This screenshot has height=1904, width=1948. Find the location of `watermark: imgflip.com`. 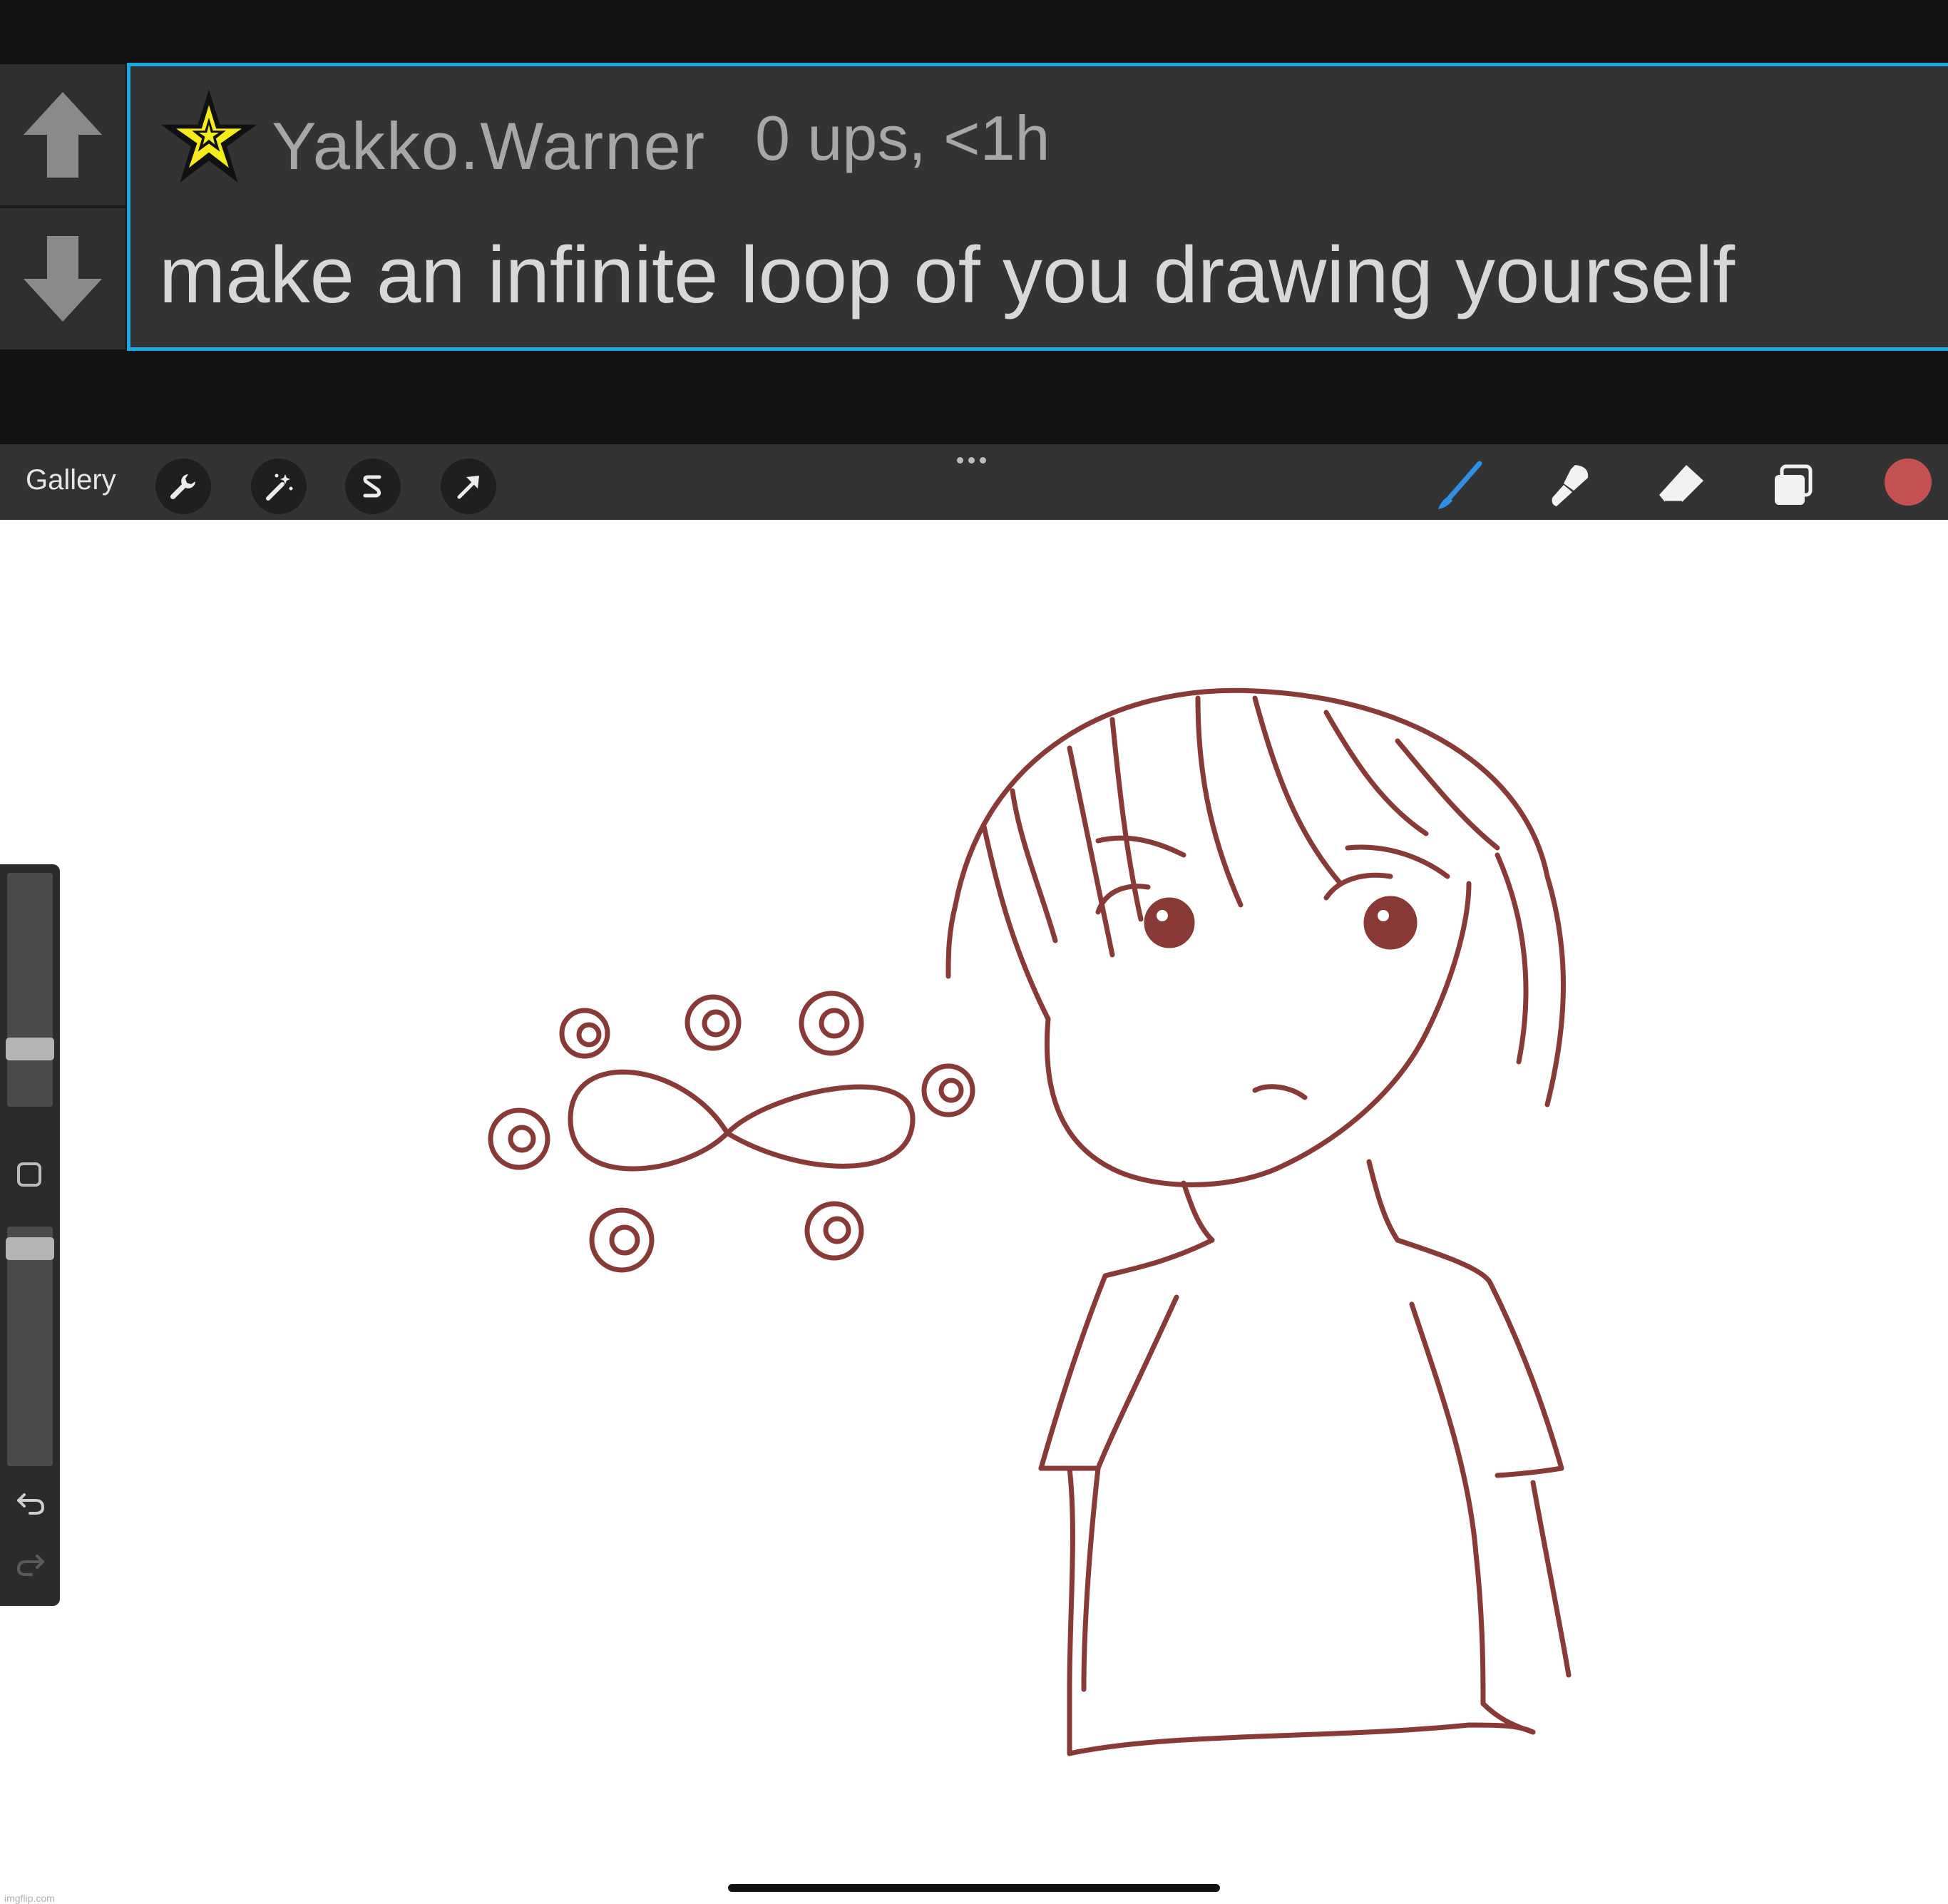

watermark: imgflip.com is located at coordinates (29, 1898).